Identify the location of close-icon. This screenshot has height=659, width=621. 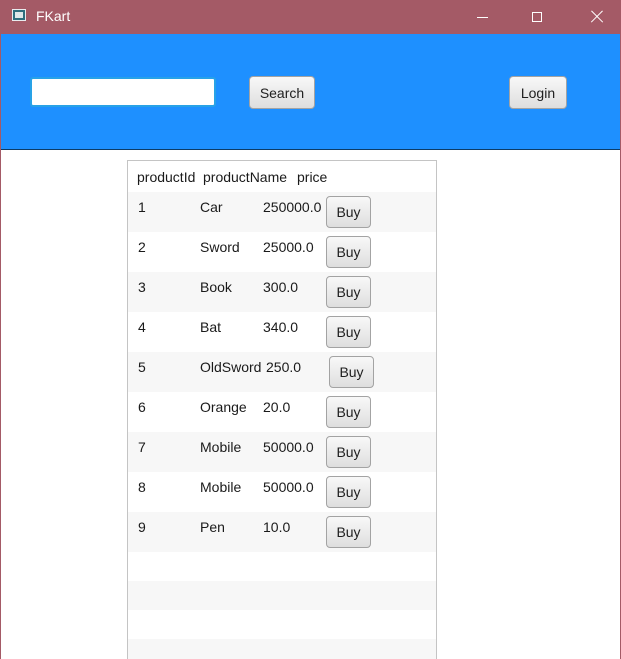
(597, 17).